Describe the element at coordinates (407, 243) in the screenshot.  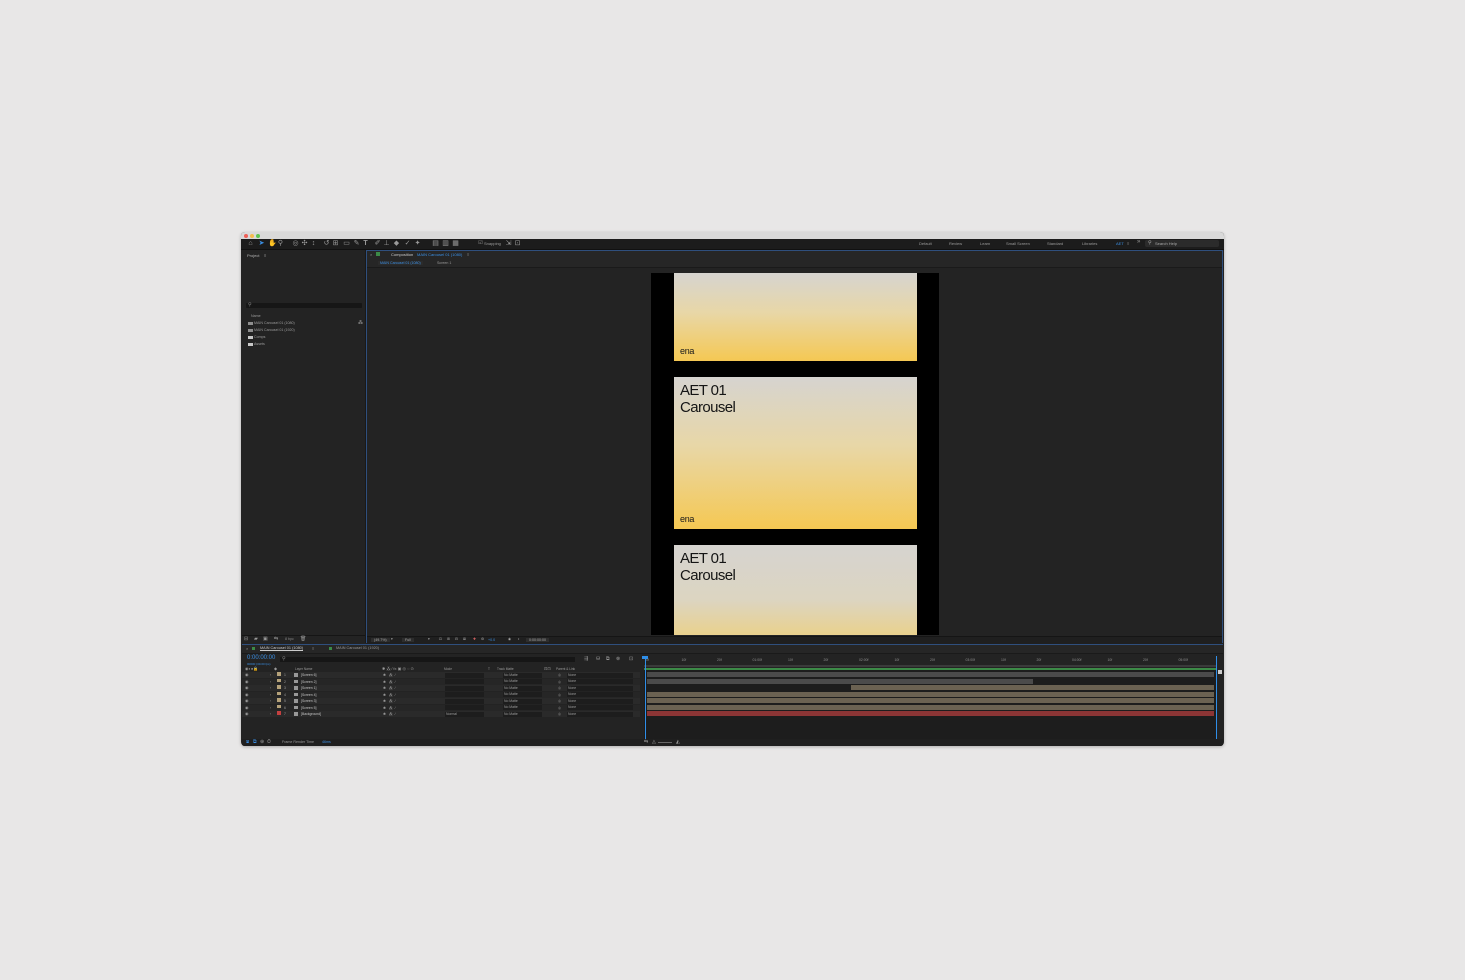
I see `roto-brush-icon: ✓` at that location.